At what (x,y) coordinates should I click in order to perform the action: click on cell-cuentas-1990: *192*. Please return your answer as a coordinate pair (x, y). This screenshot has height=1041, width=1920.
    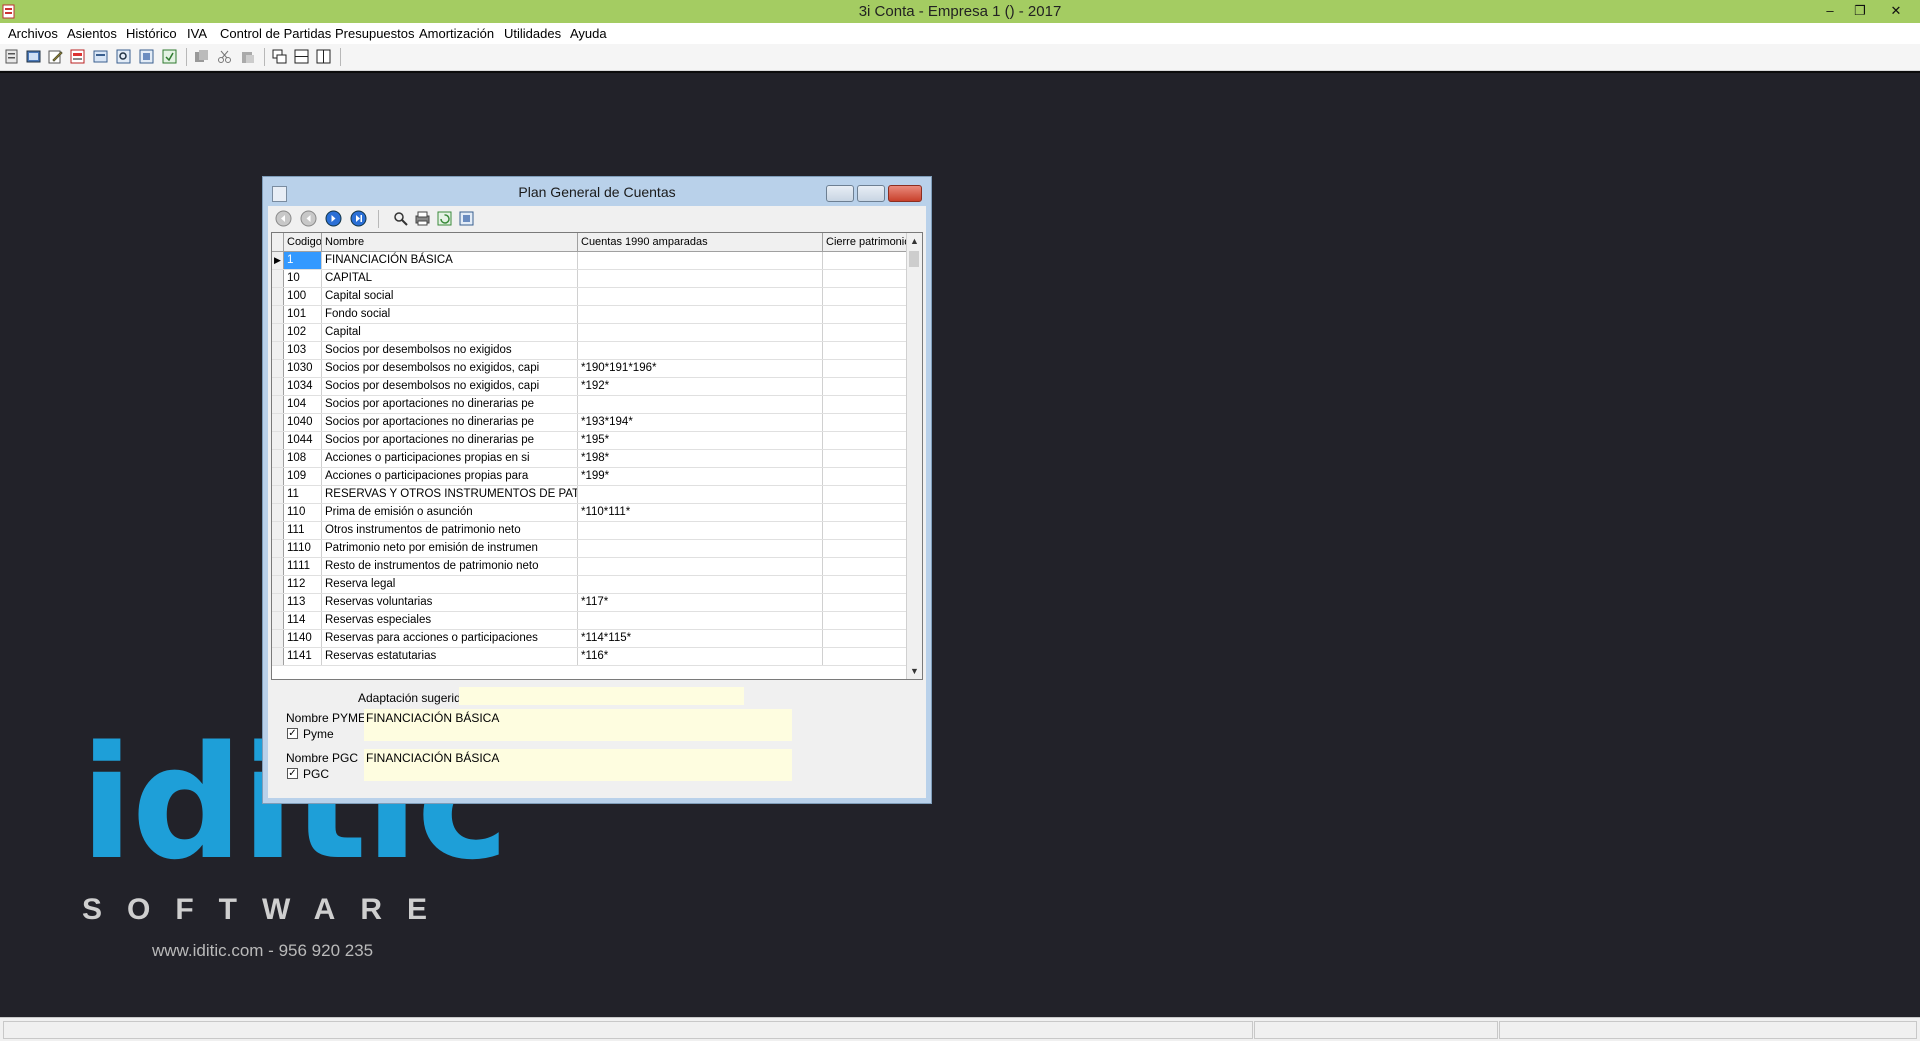
    Looking at the image, I should click on (700, 386).